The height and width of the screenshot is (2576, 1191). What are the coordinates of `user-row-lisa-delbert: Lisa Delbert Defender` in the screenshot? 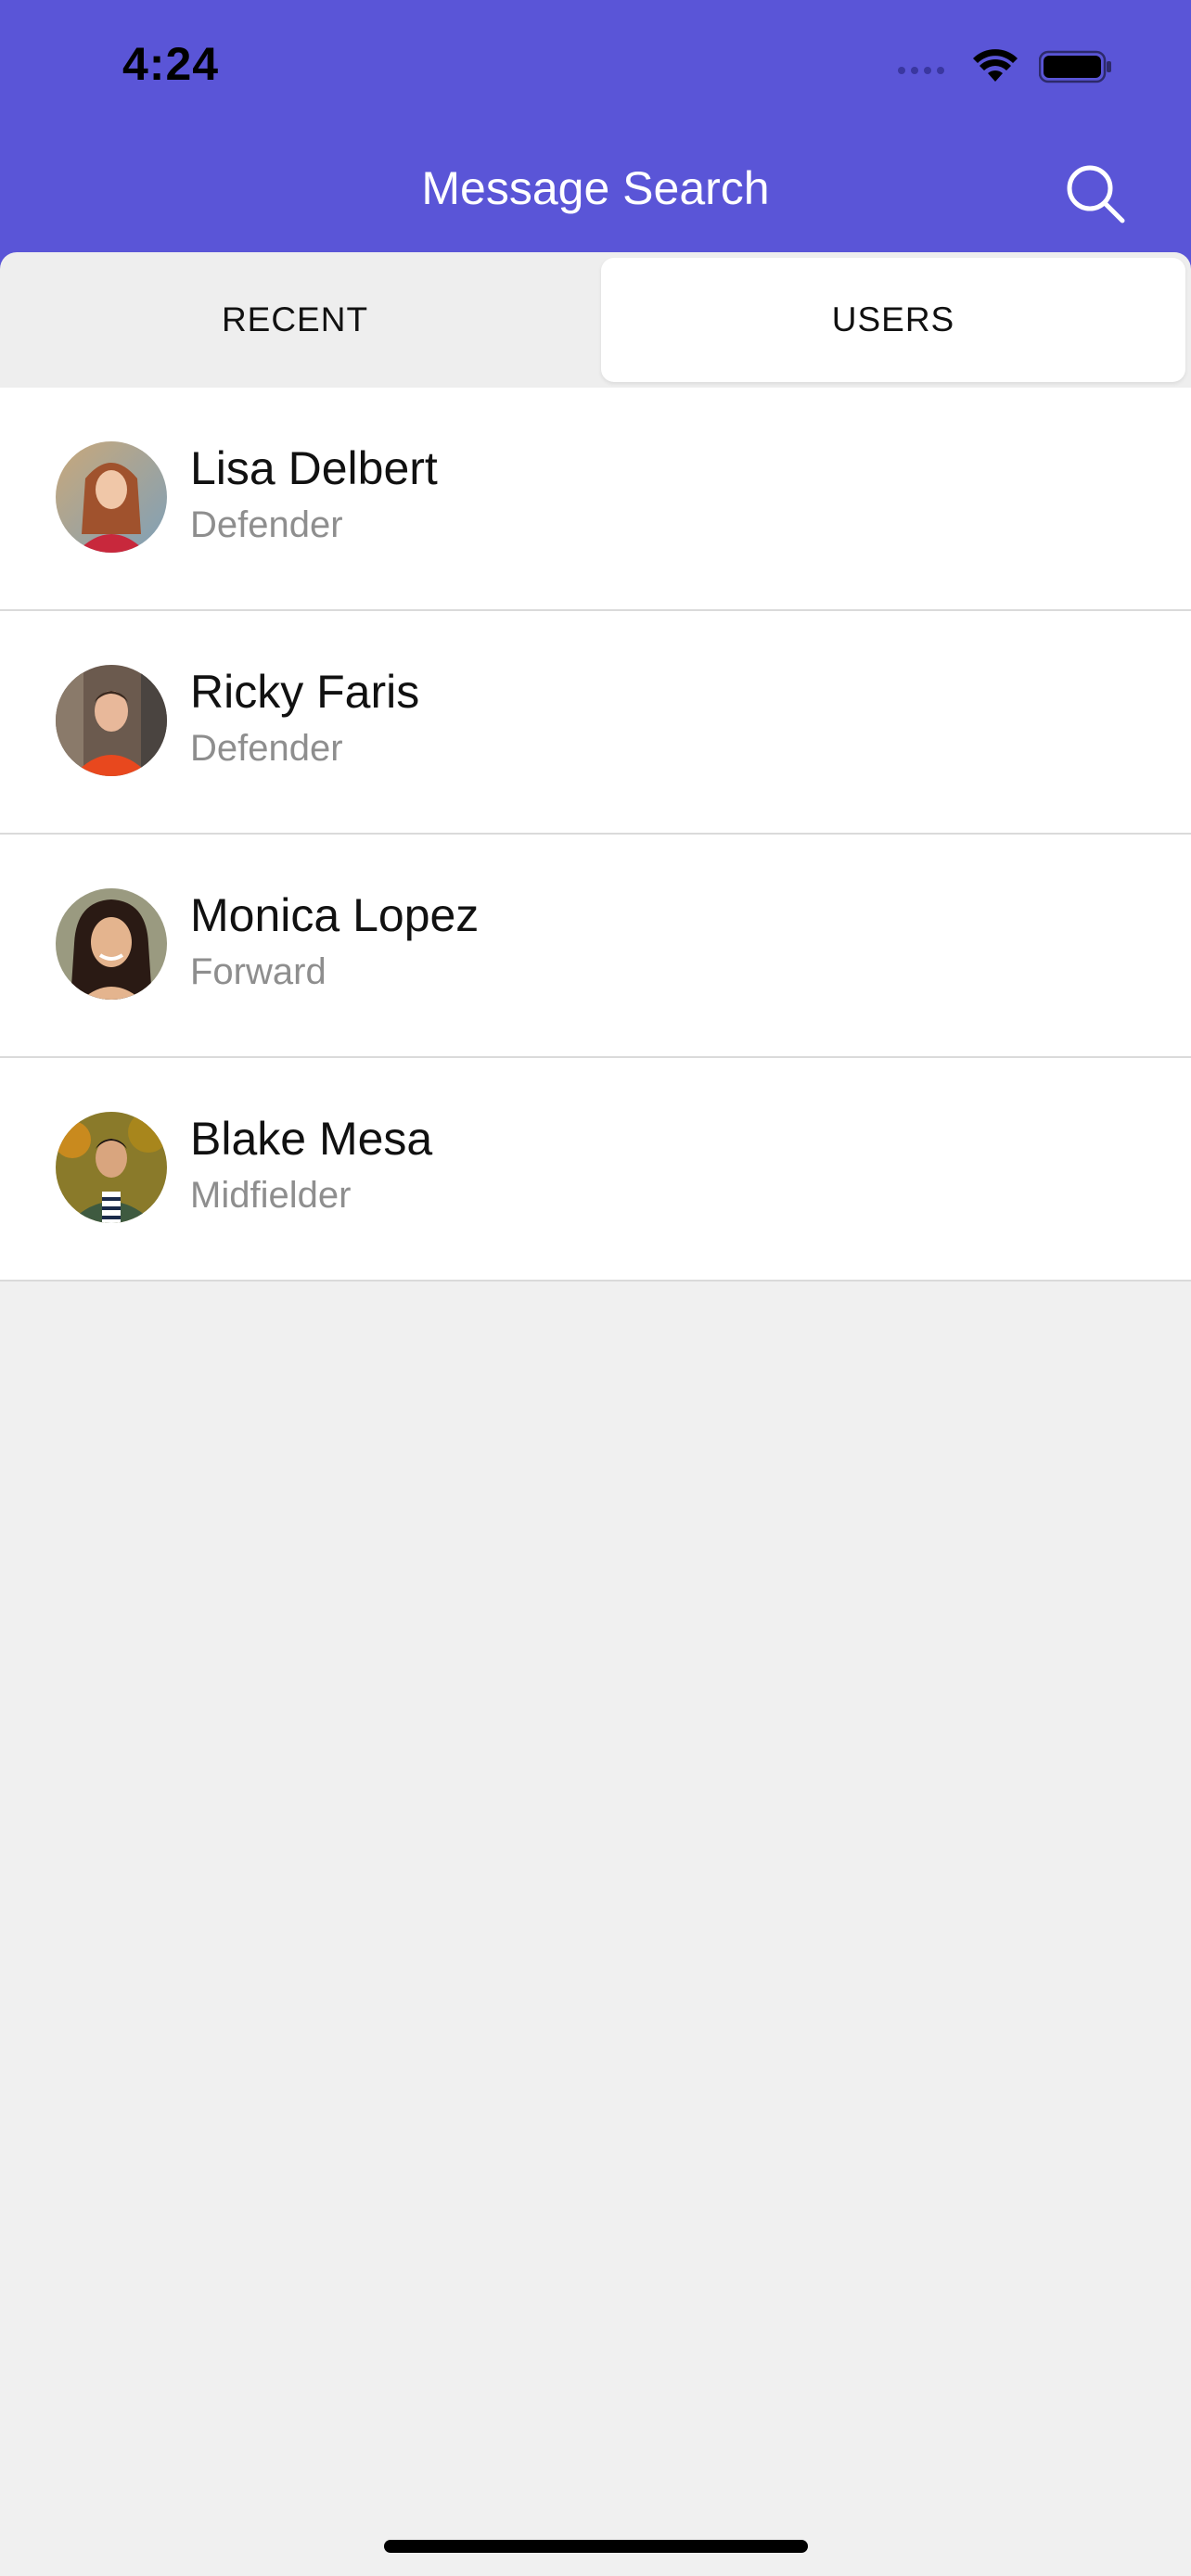 It's located at (595, 499).